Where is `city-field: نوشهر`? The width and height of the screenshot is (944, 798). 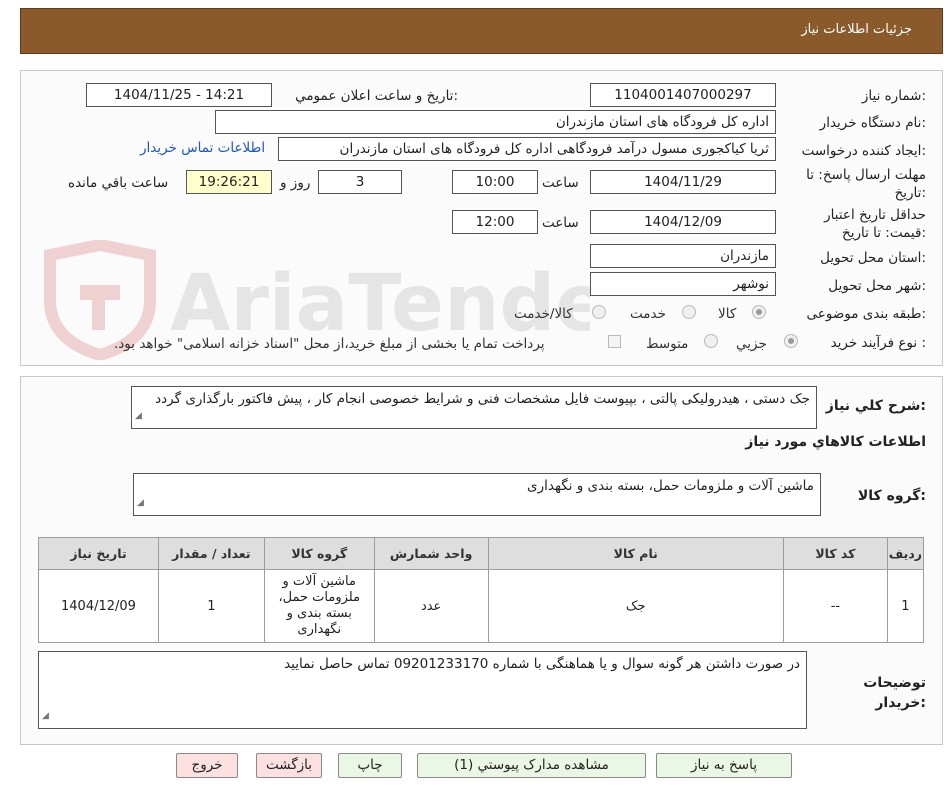 city-field: نوشهر is located at coordinates (683, 284).